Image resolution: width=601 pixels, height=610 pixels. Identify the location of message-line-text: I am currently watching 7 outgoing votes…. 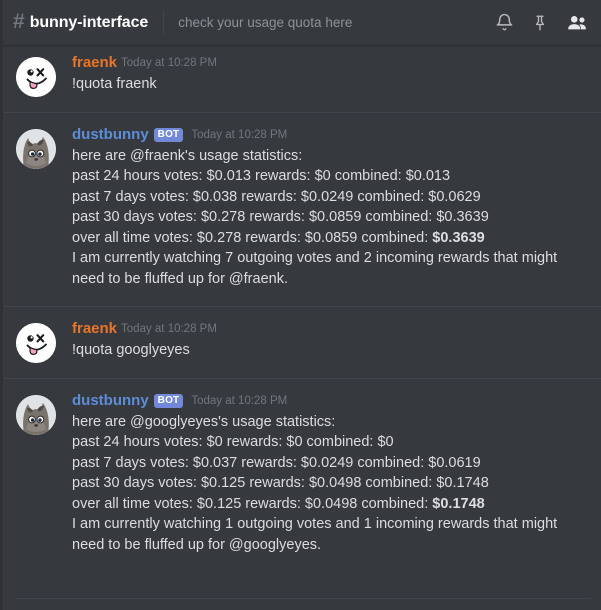
(315, 268).